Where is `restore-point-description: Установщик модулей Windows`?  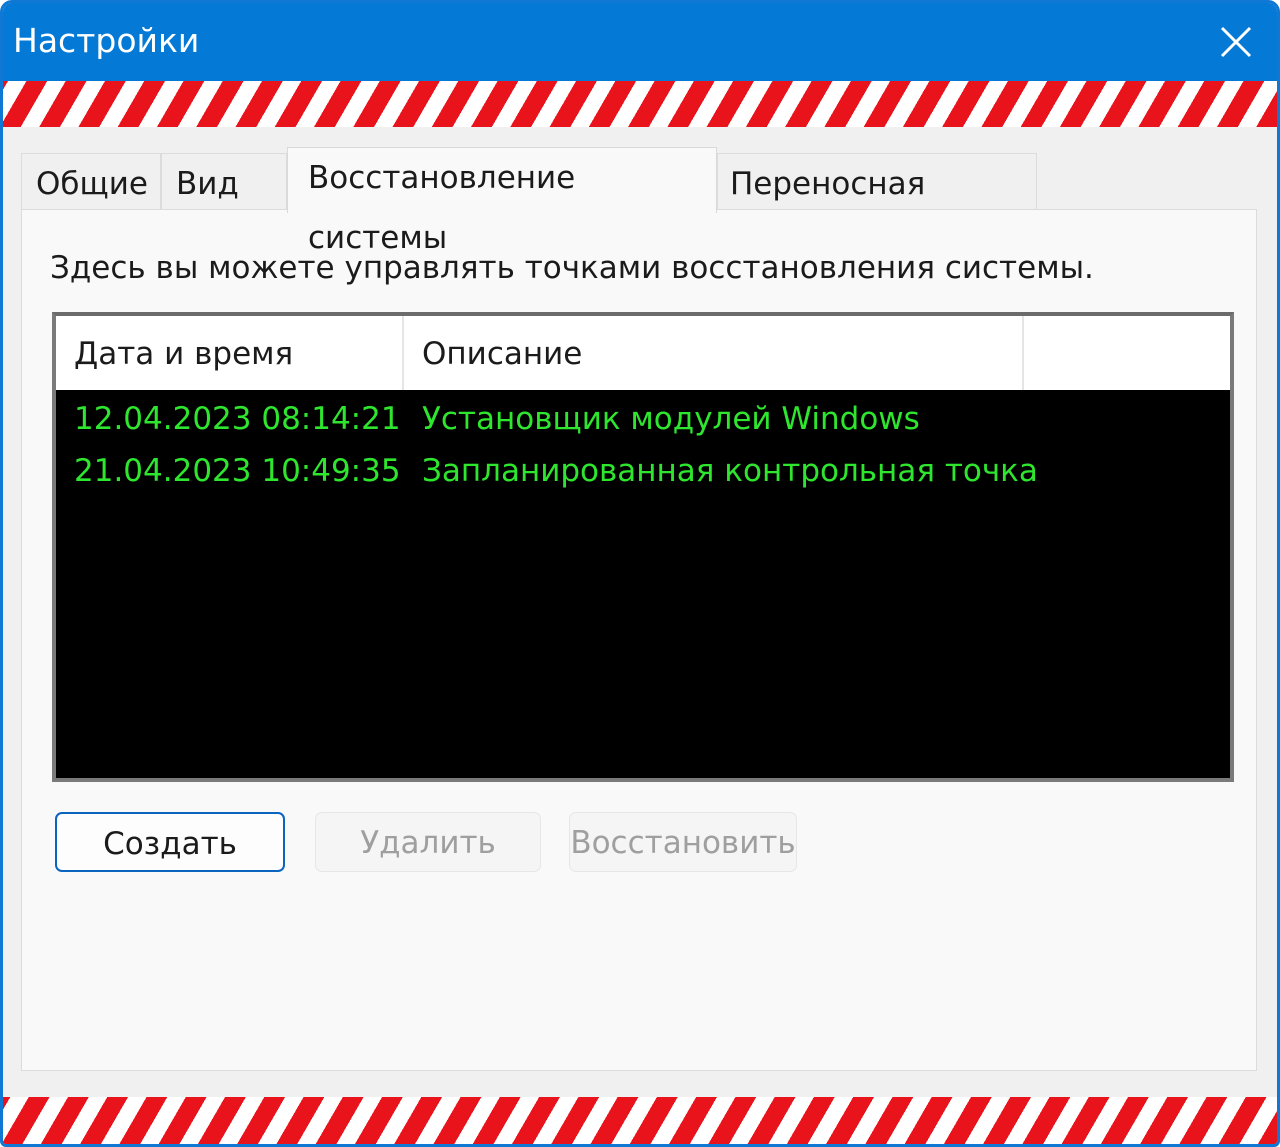
restore-point-description: Установщик модулей Windows is located at coordinates (671, 419).